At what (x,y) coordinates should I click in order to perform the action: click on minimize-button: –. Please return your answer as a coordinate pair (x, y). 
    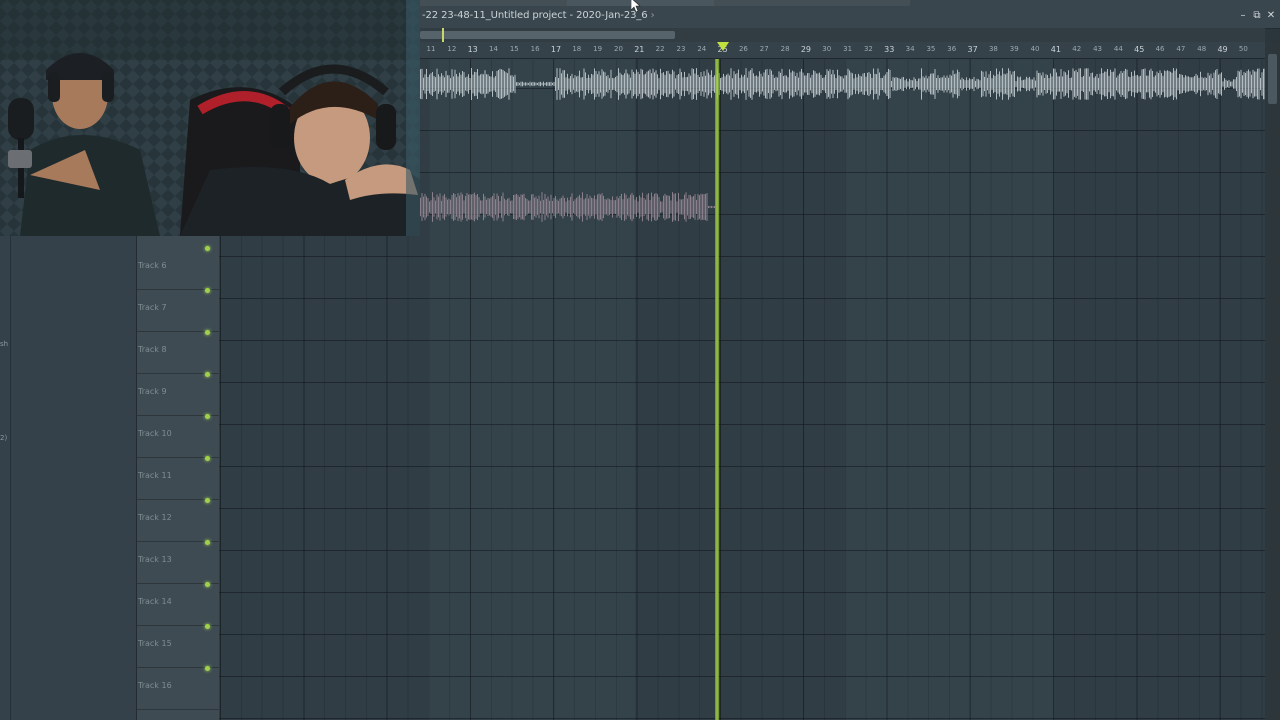
    Looking at the image, I should click on (1243, 16).